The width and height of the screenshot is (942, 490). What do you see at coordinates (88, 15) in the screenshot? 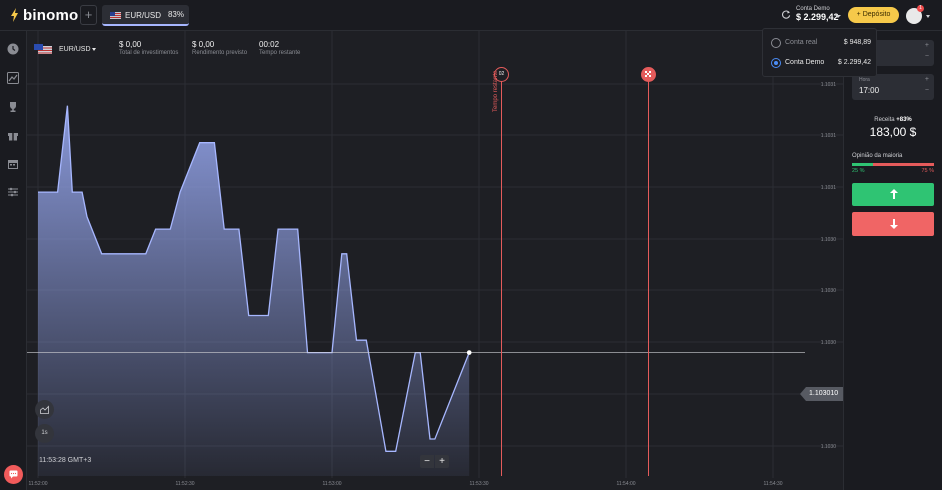
I see `add-tab-button: +` at bounding box center [88, 15].